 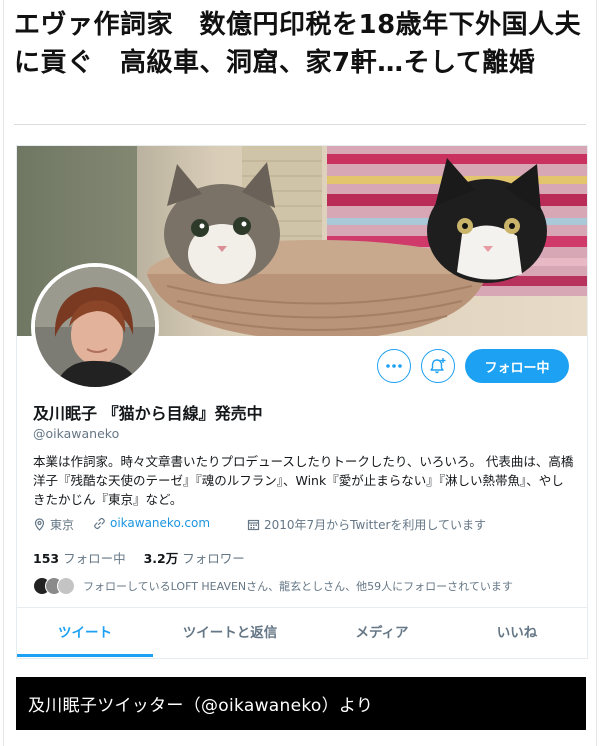 I want to click on calendar-icon, so click(x=253, y=525).